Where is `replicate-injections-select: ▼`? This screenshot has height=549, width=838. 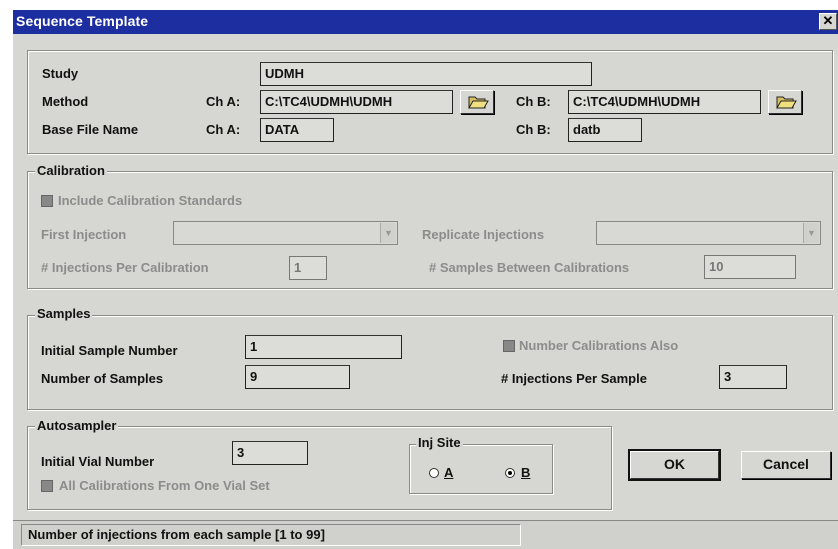 replicate-injections-select: ▼ is located at coordinates (708, 233).